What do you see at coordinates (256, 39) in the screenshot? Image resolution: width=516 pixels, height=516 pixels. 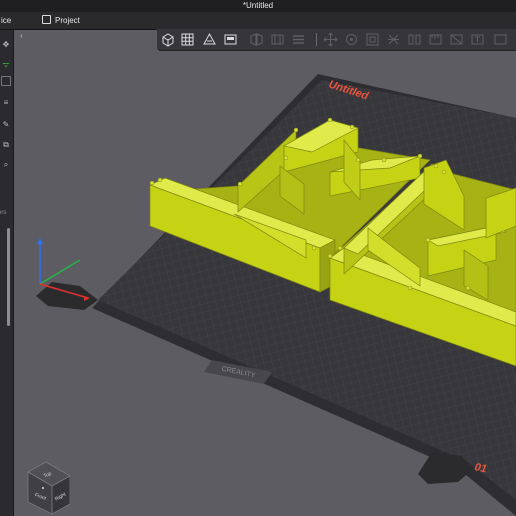 I see `split-icon` at bounding box center [256, 39].